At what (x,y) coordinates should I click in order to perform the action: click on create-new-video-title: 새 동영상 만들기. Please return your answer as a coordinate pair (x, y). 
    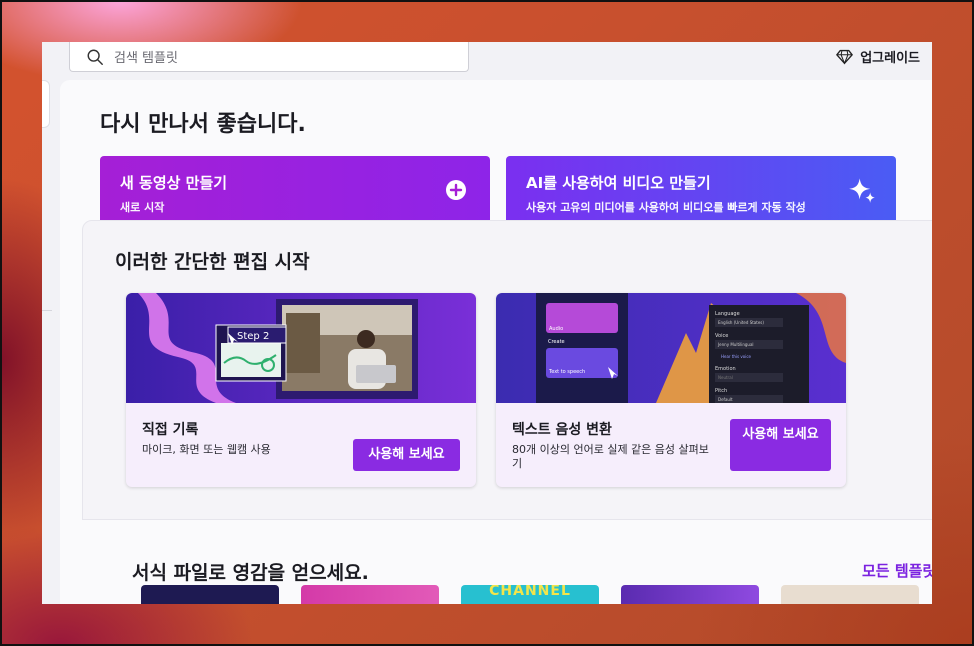
    Looking at the image, I should click on (174, 183).